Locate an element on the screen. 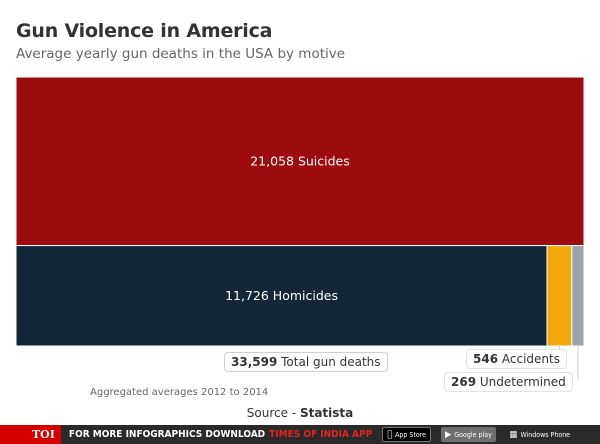  play-icon: ▶ is located at coordinates (445, 434).